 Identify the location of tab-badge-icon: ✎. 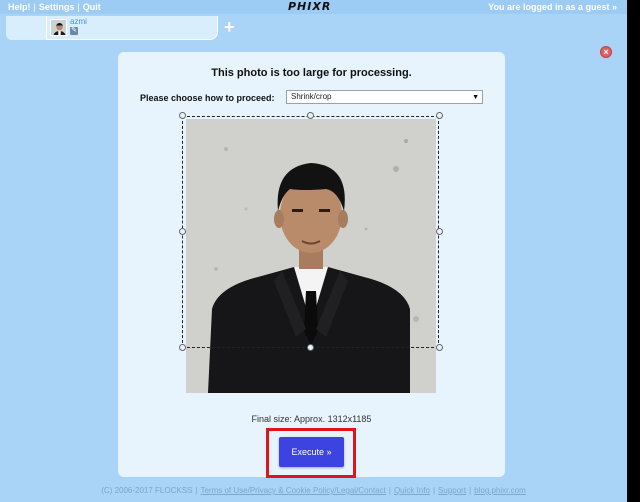
(74, 31).